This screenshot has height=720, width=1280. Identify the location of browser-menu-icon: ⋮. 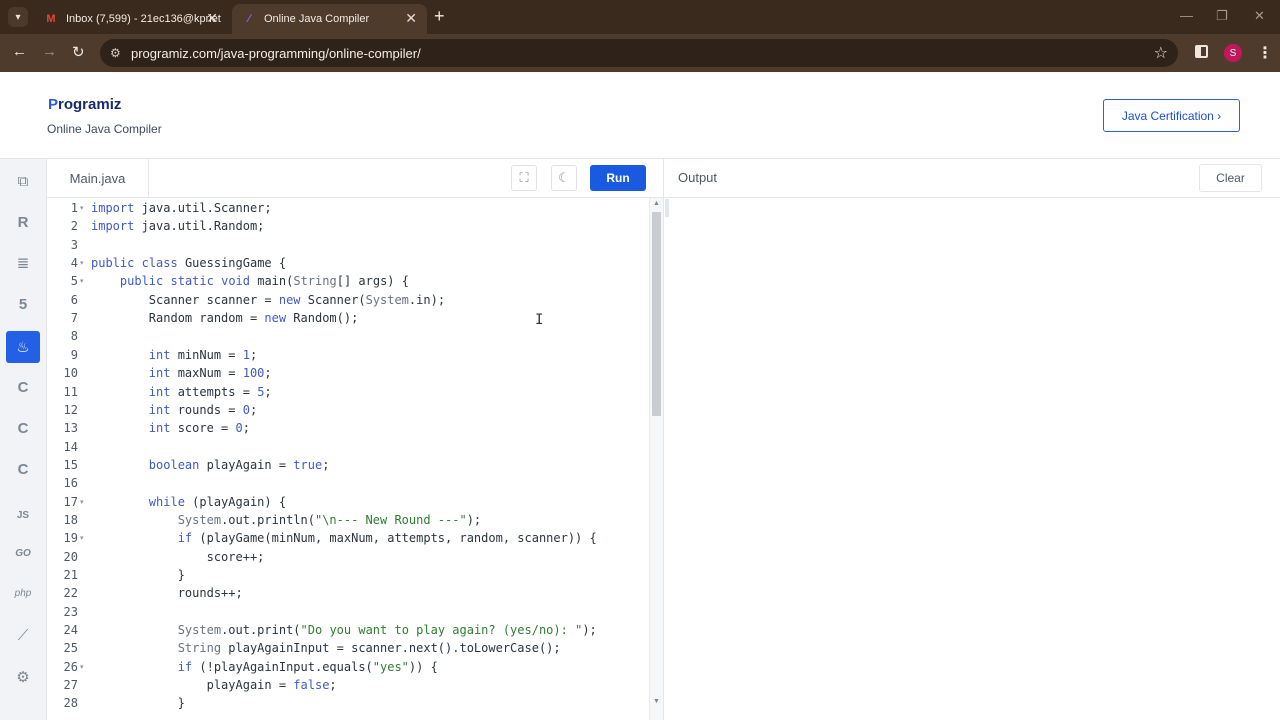
(1265, 53).